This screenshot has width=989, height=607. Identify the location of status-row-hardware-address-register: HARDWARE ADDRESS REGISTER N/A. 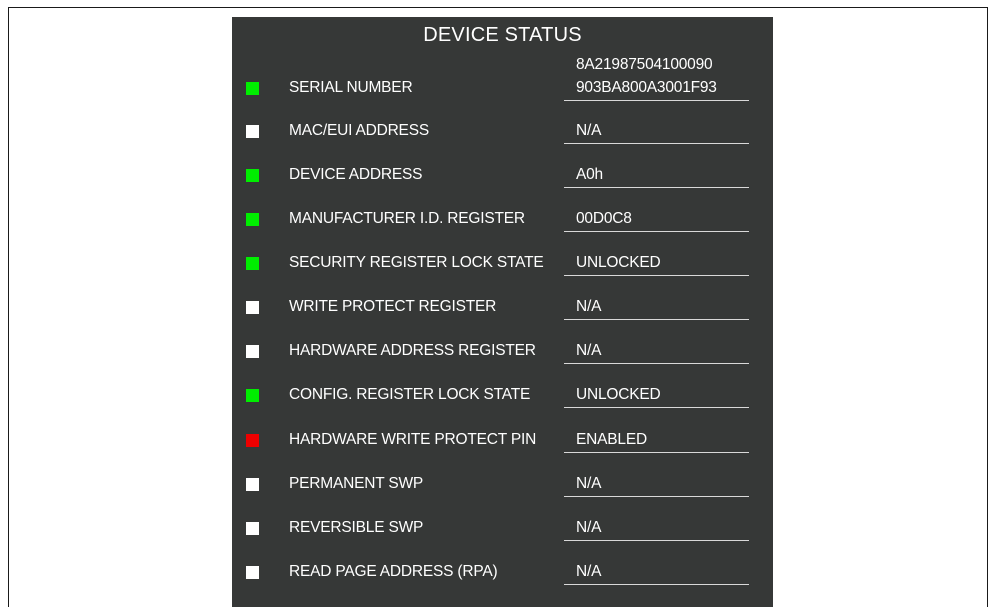
(502, 352).